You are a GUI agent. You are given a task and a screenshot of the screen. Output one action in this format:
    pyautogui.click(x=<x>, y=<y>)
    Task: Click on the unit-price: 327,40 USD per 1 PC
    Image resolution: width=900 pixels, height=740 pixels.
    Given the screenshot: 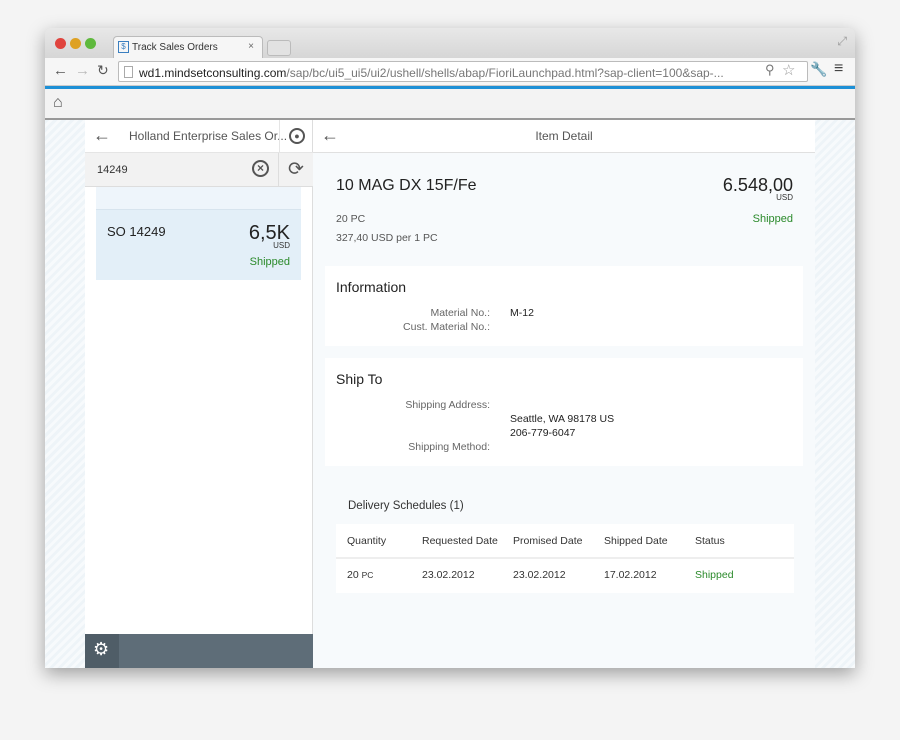 What is the action you would take?
    pyautogui.click(x=387, y=238)
    